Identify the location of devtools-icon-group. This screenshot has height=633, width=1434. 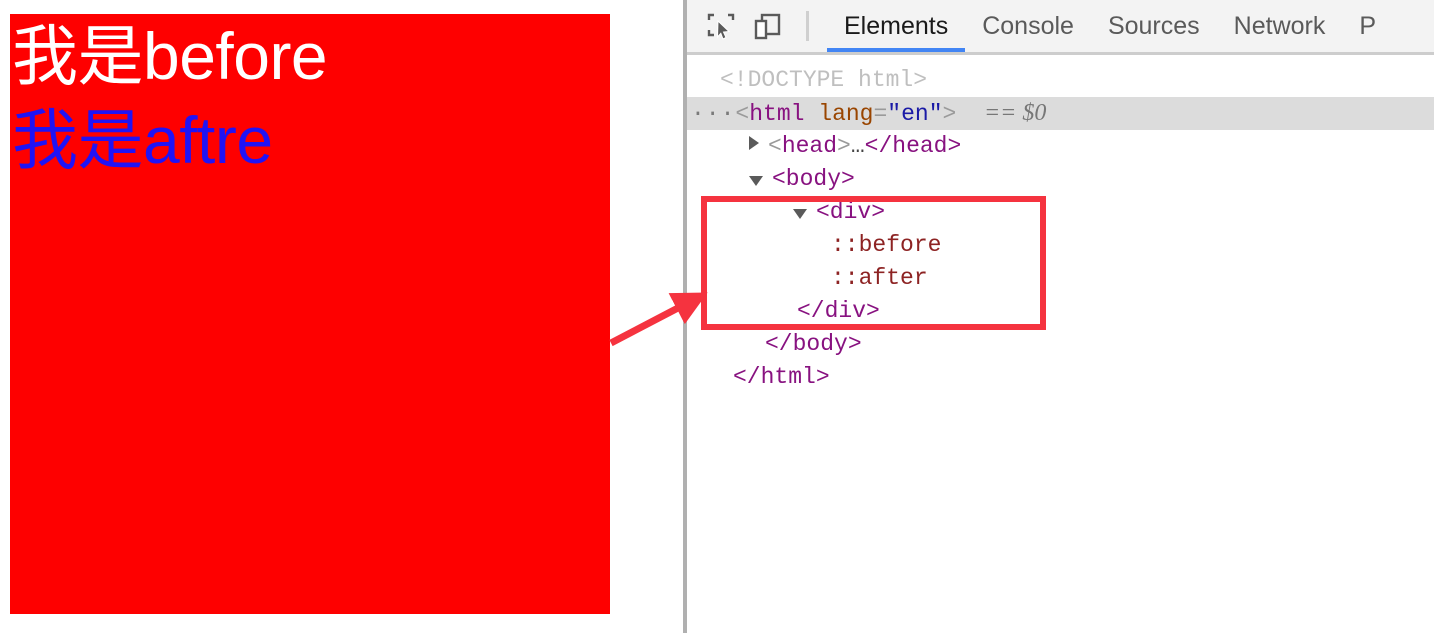
(744, 26).